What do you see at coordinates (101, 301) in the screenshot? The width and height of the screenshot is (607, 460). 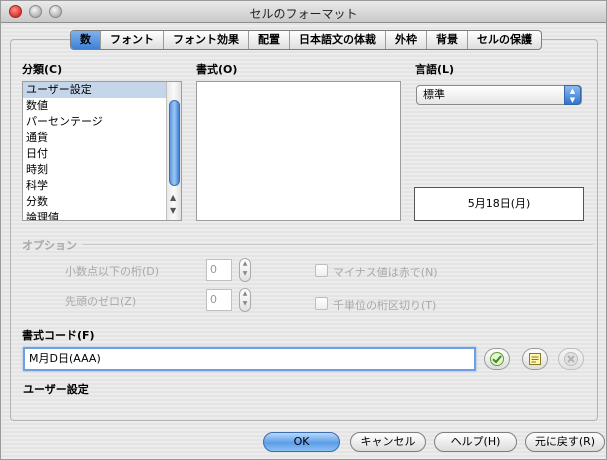 I see `leading-zeros-label: 先頭のゼロ(Z)` at bounding box center [101, 301].